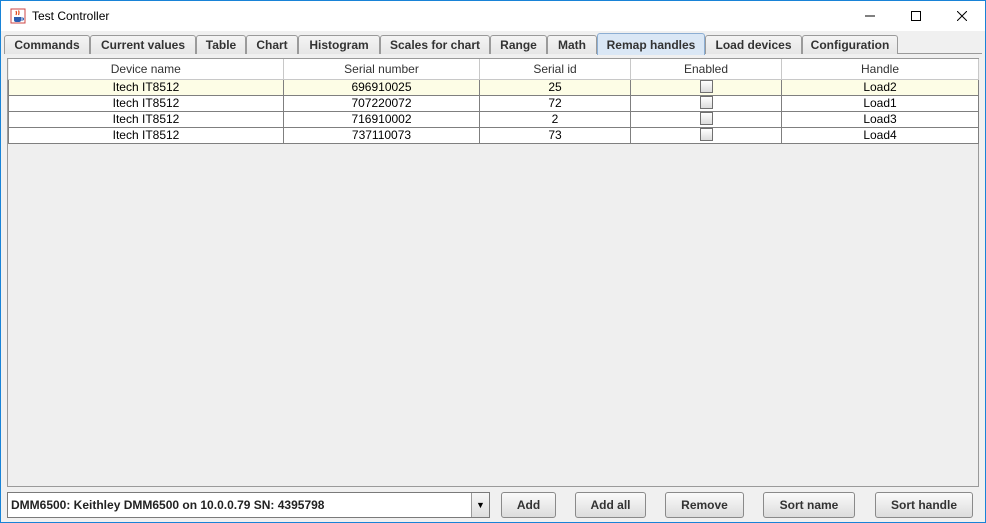  Describe the element at coordinates (381, 135) in the screenshot. I see `serial-number-cell: 737110073` at that location.